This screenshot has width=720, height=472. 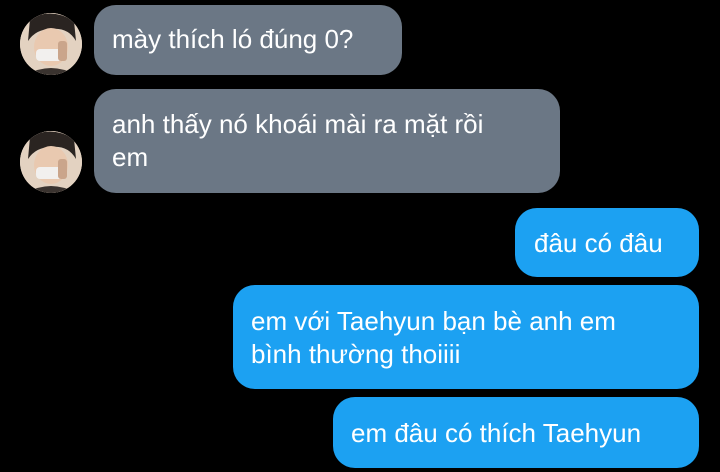 I want to click on message-bubble-incoming: mày thích ló đúng 0?, so click(x=248, y=40).